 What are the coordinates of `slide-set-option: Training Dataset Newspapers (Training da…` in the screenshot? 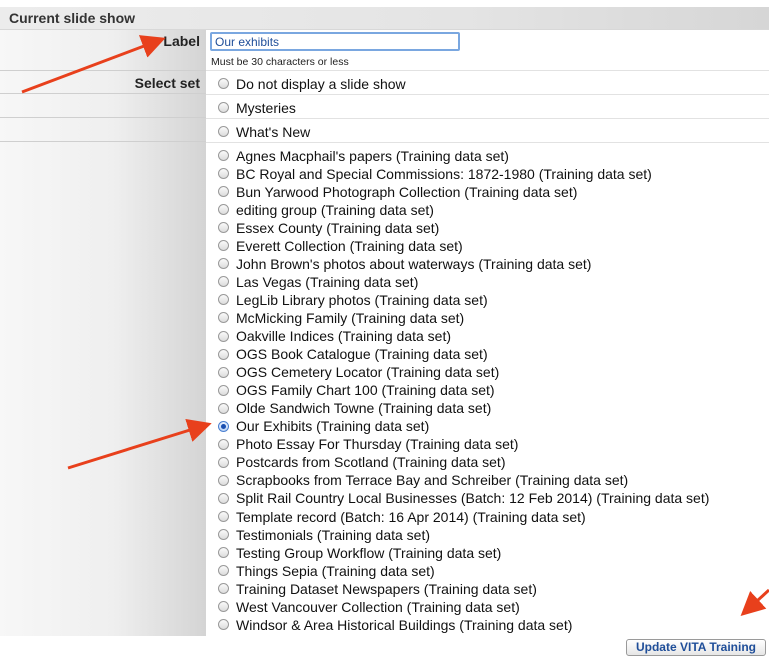 It's located at (377, 588).